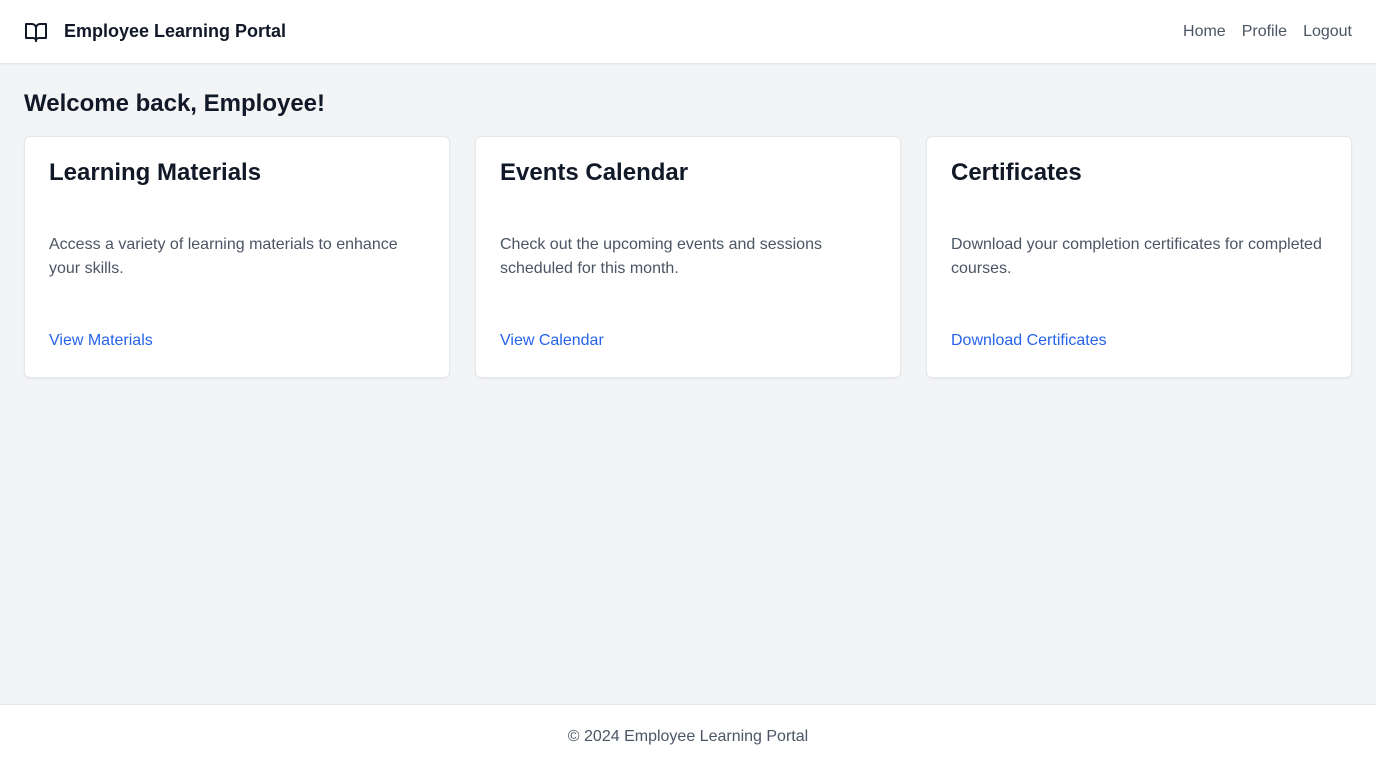 The height and width of the screenshot is (768, 1376). What do you see at coordinates (1327, 32) in the screenshot?
I see `nav-link-logout: Logout` at bounding box center [1327, 32].